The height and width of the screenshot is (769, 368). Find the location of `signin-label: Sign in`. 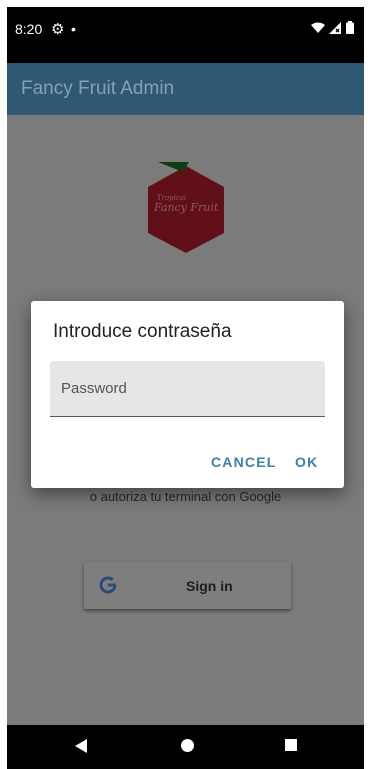

signin-label: Sign in is located at coordinates (209, 586).